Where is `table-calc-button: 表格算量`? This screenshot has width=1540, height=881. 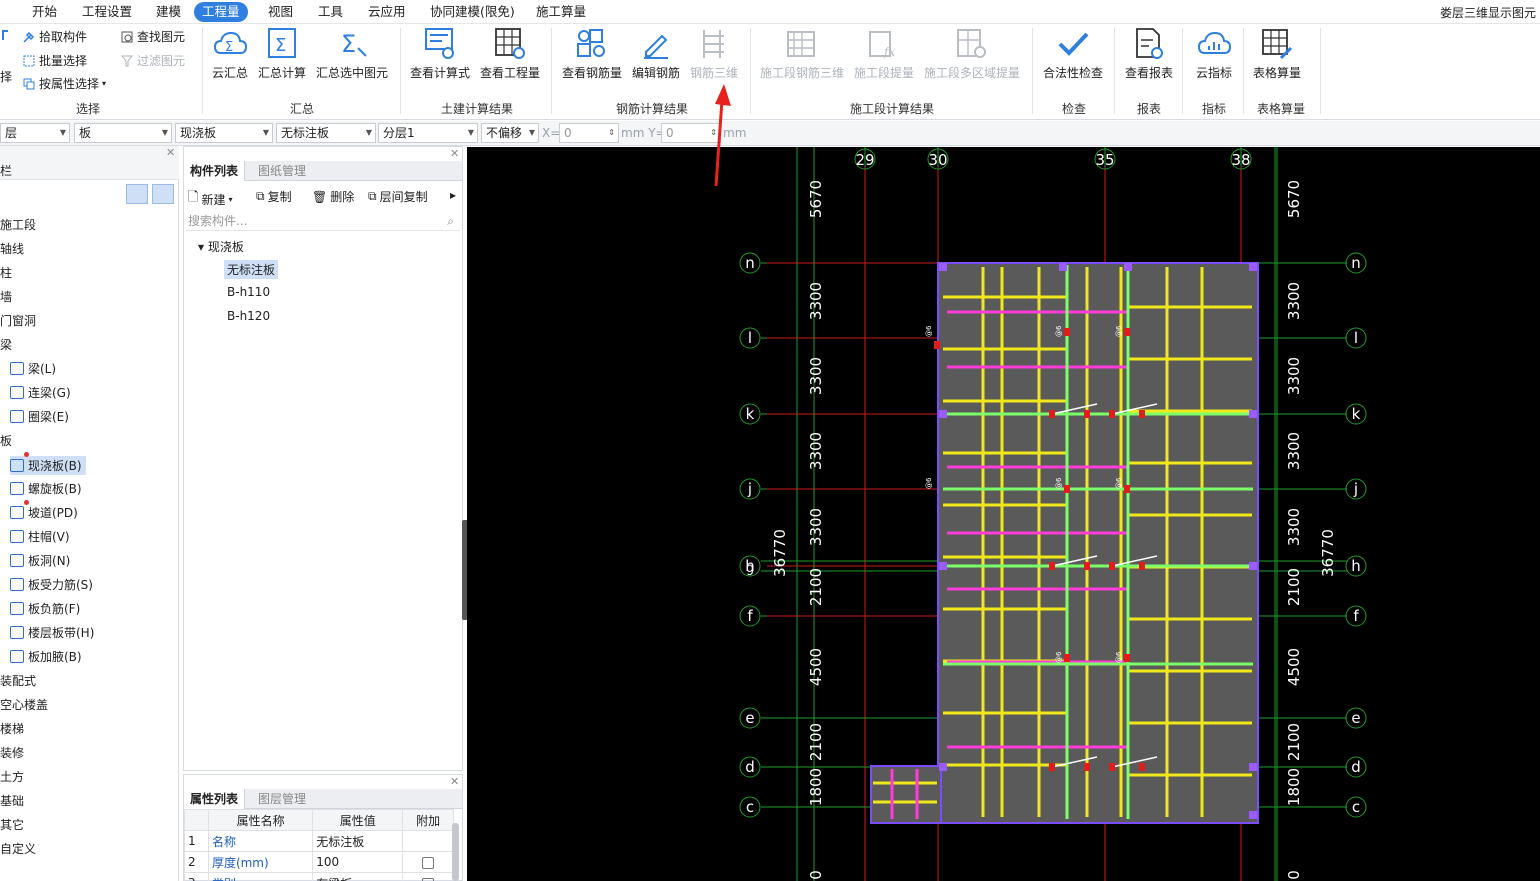
table-calc-button: 表格算量 is located at coordinates (1277, 65).